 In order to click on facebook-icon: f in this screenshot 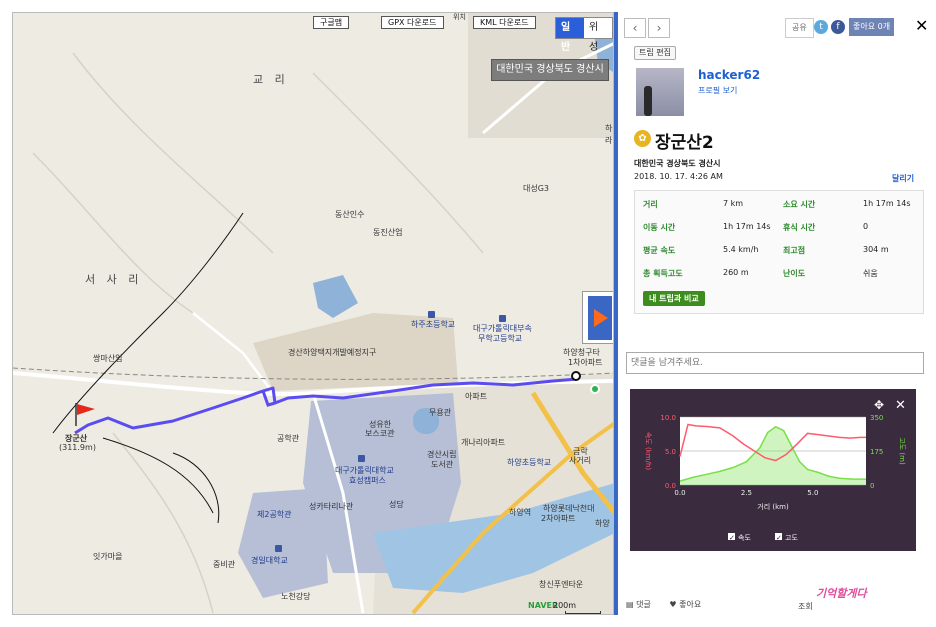, I will do `click(838, 27)`.